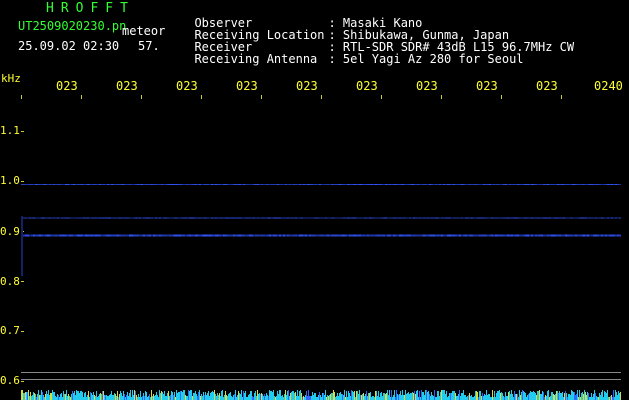  I want to click on freq-tick-label: 0.6, so click(10, 380).